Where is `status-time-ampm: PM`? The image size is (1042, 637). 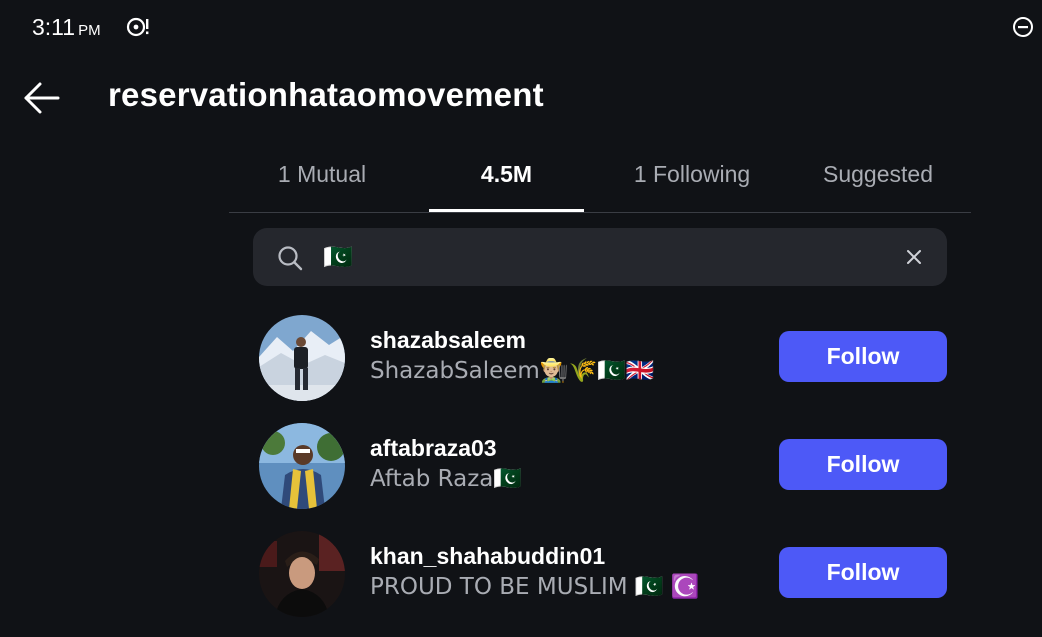
status-time-ampm: PM is located at coordinates (89, 30).